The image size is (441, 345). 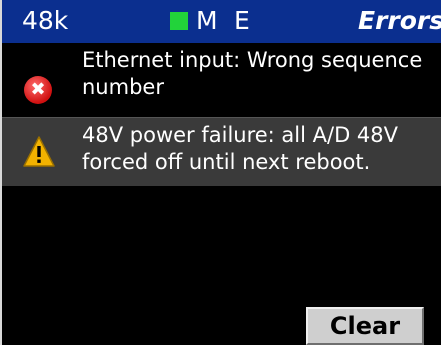 I want to click on message-text: Ethernet input: Wrong sequence number, so click(x=252, y=73).